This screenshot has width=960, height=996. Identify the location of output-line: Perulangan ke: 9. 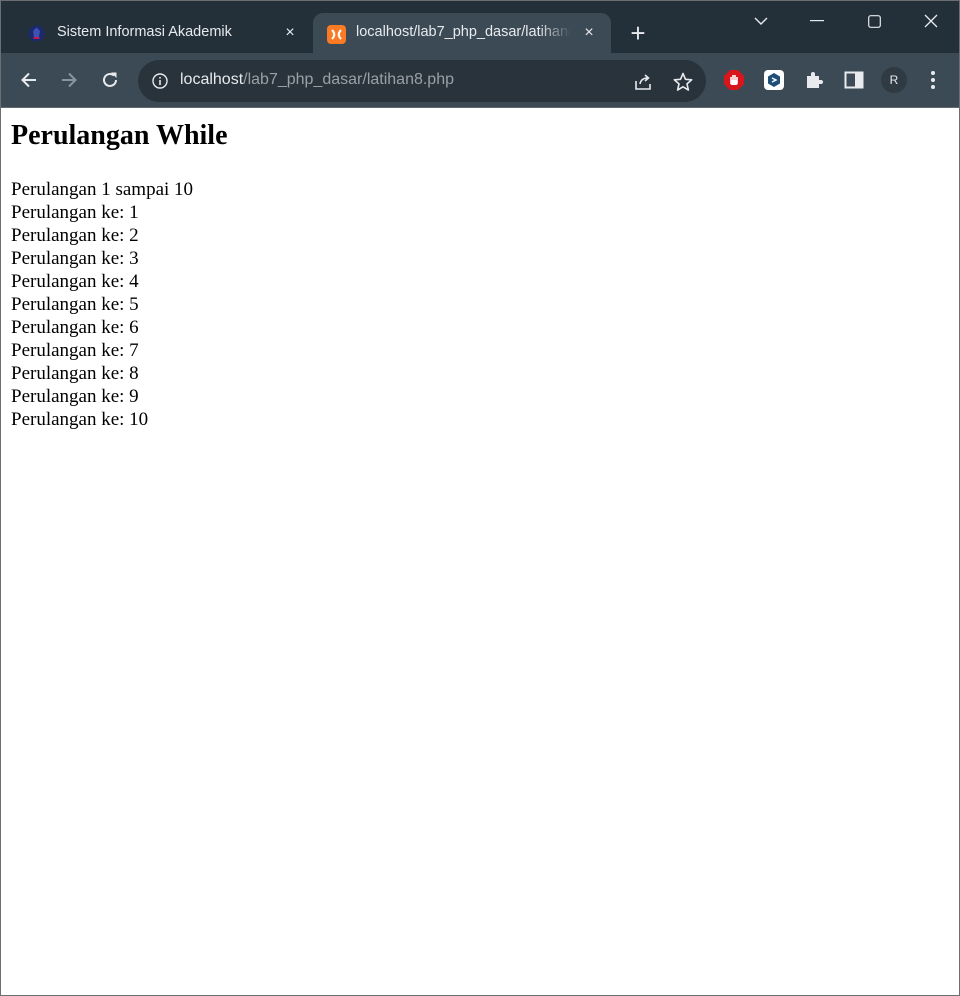
(75, 396).